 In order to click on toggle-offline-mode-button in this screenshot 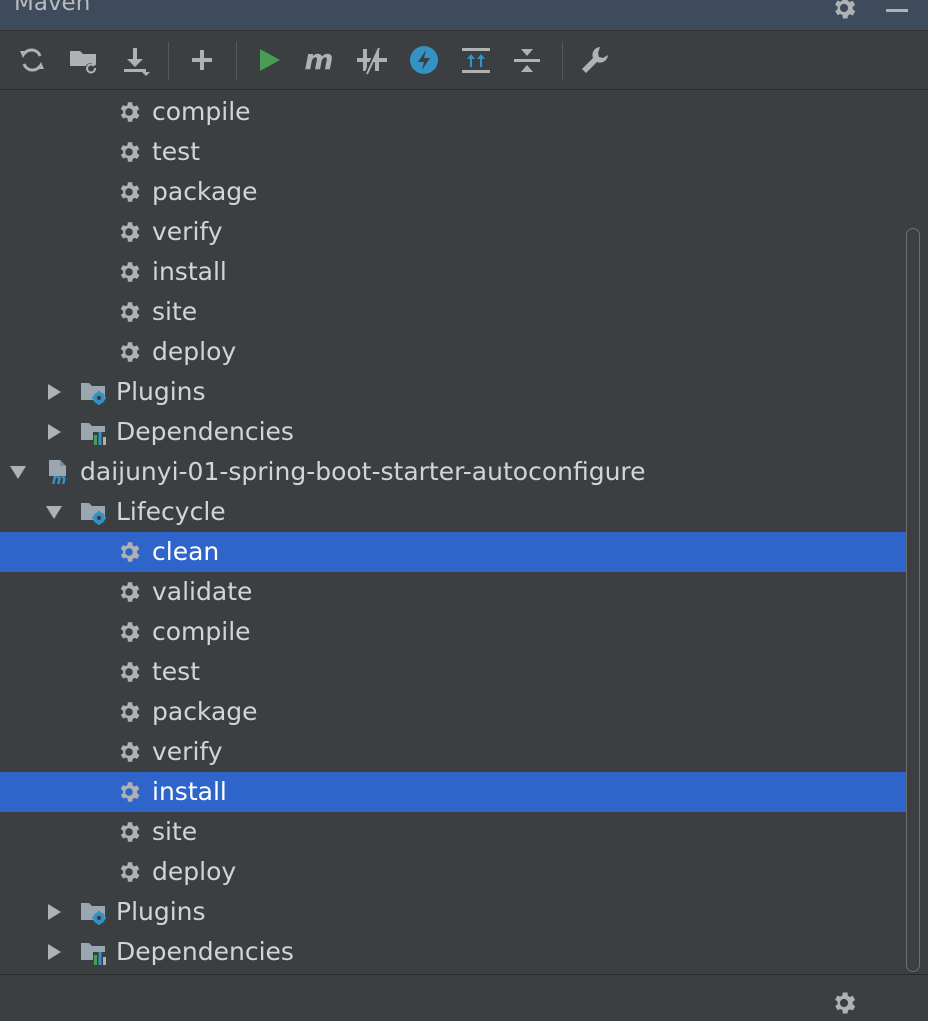, I will do `click(372, 60)`.